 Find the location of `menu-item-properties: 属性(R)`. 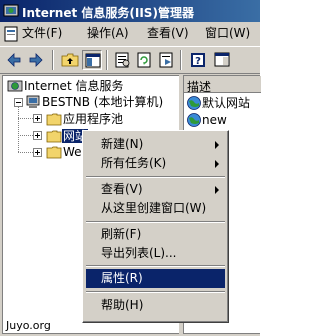

menu-item-properties: 属性(R) is located at coordinates (155, 278).